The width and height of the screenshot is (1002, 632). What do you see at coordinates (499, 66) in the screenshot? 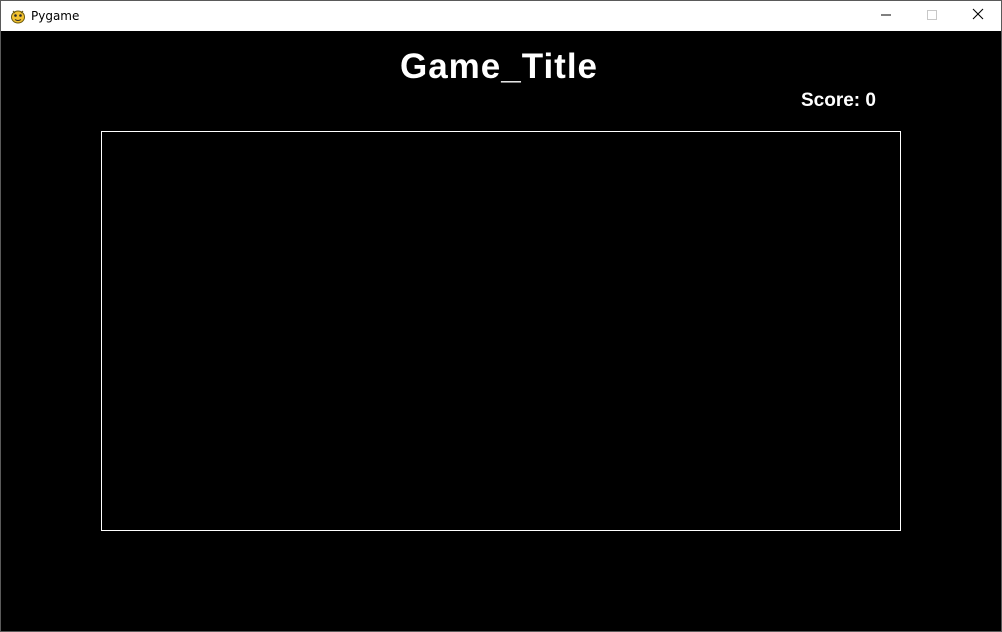
I see `game-title: Game_Title` at bounding box center [499, 66].